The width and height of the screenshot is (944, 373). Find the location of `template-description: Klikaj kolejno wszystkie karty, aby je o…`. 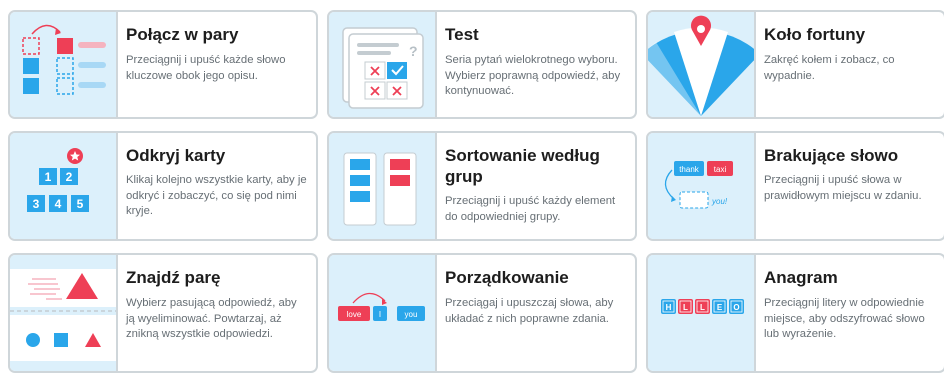

template-description: Klikaj kolejno wszystkie karty, aby je o… is located at coordinates (216, 195).